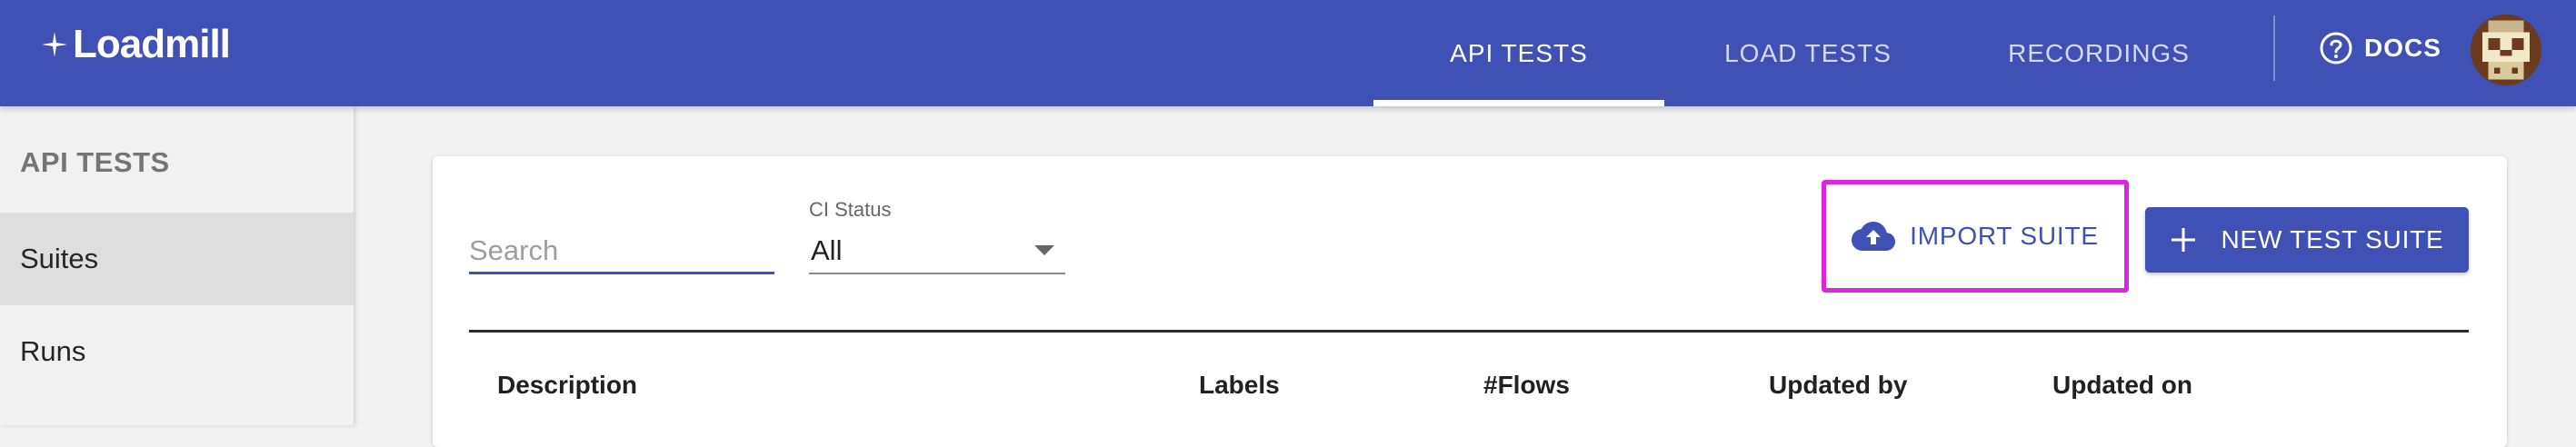  What do you see at coordinates (1838, 385) in the screenshot?
I see `column-header-updated-by: Updated by` at bounding box center [1838, 385].